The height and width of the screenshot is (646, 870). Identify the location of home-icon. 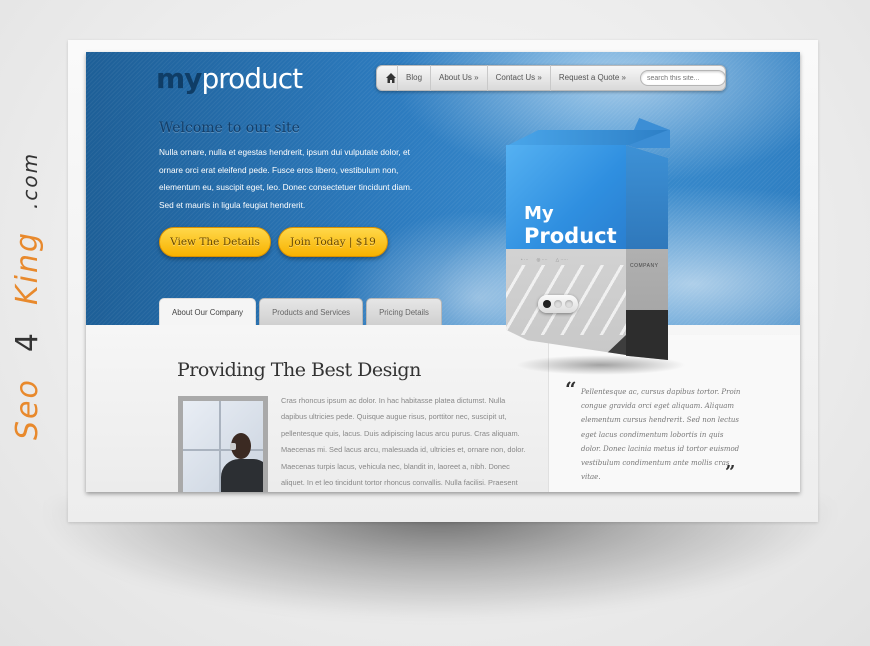
(391, 78).